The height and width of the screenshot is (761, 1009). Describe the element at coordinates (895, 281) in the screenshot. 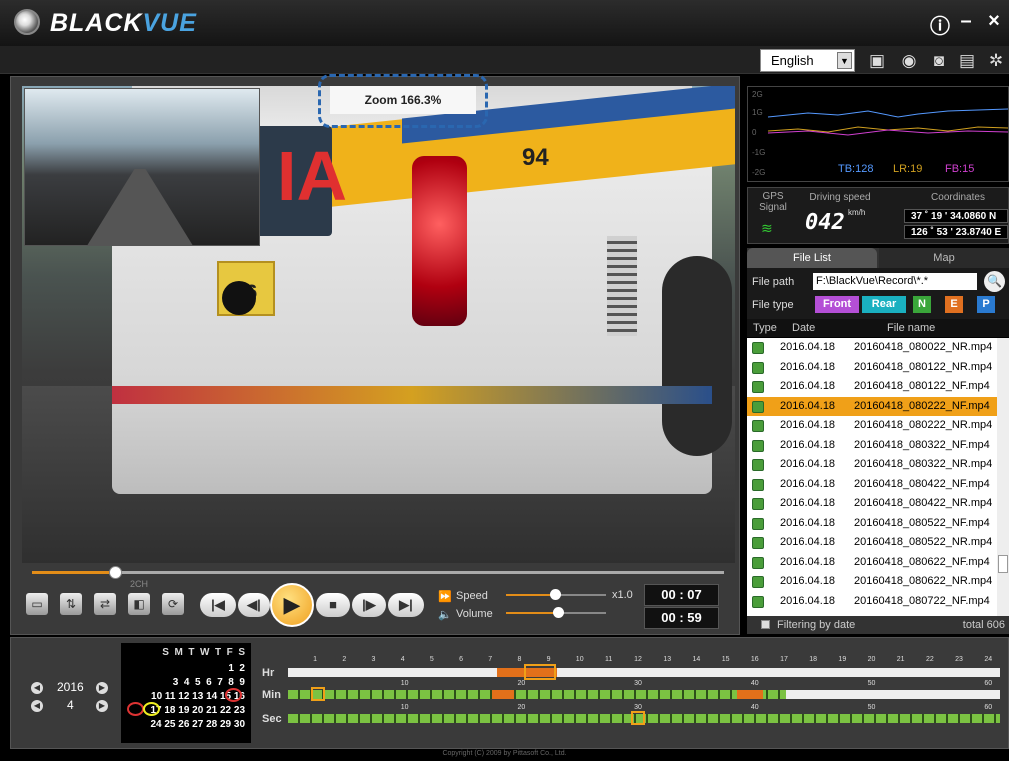

I see `file-path-input: F:\BlackVue\Record\*.*` at that location.